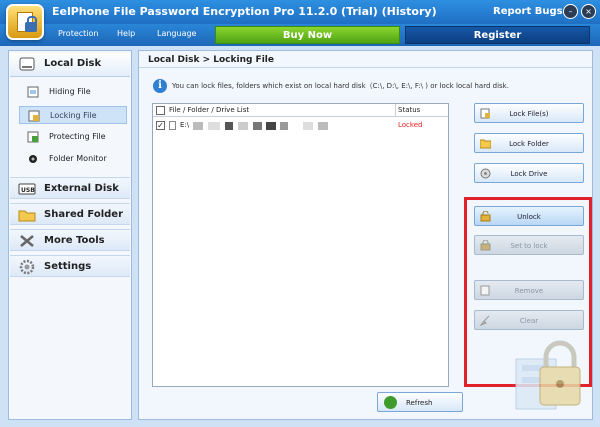 The image size is (600, 427). I want to click on sidebar-label-shared-folder: Shared Folder, so click(84, 214).